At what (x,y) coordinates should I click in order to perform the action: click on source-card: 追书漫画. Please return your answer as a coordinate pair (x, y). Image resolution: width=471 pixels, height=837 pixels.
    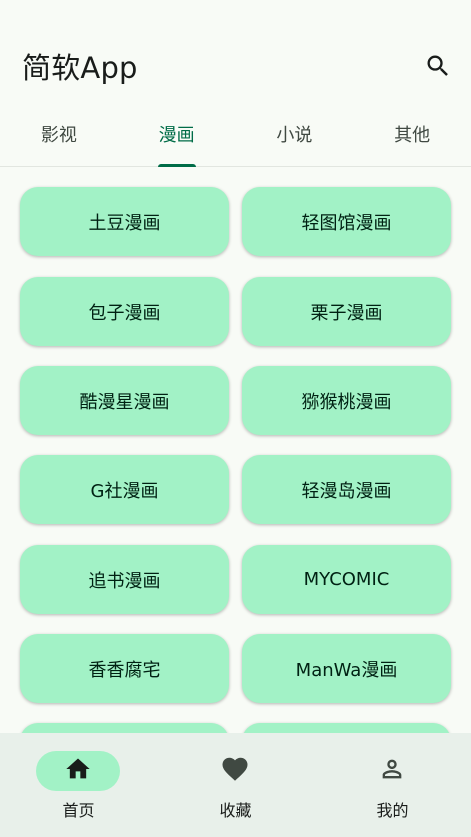
    Looking at the image, I should click on (124, 579).